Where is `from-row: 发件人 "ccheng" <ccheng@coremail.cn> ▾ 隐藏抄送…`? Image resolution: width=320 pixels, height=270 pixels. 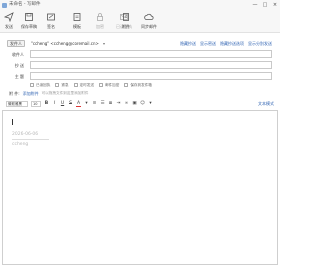 from-row: 发件人 "ccheng" <ccheng@coremail.cn> ▾ 隐藏抄送… is located at coordinates (140, 43).